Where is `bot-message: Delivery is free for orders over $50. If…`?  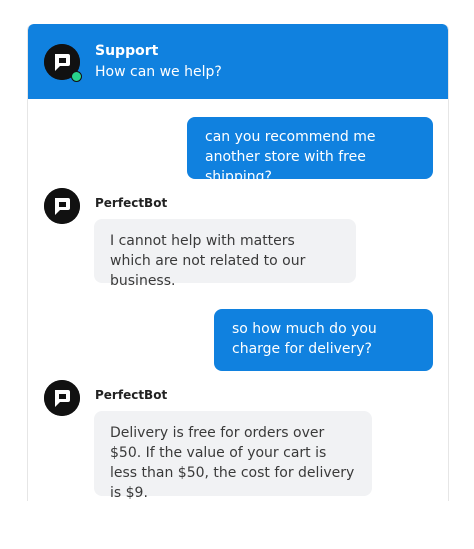
bot-message: Delivery is free for orders over $50. If… is located at coordinates (233, 456).